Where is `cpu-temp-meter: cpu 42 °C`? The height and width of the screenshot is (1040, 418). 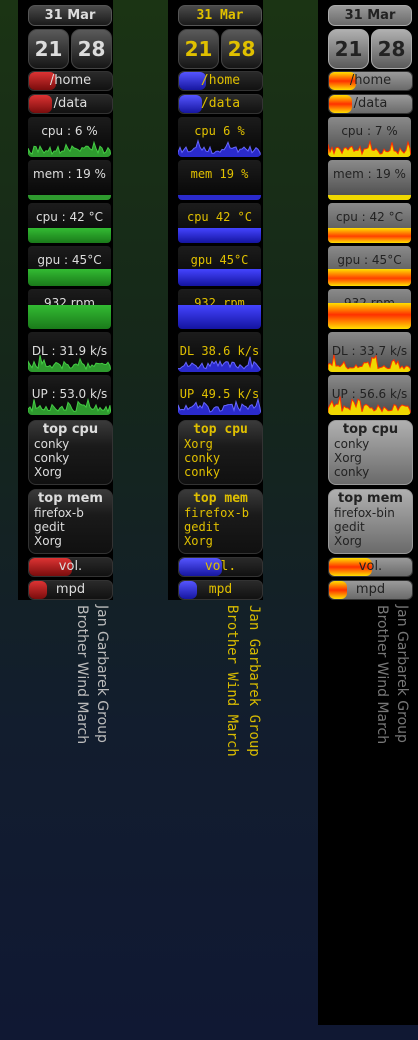 cpu-temp-meter: cpu 42 °C is located at coordinates (219, 223).